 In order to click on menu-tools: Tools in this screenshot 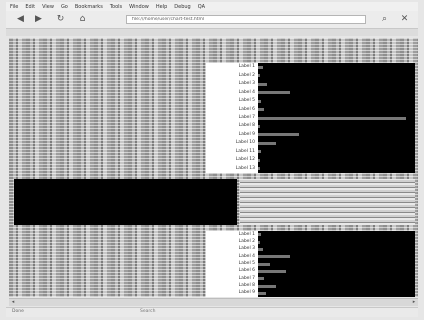, I will do `click(116, 7)`.